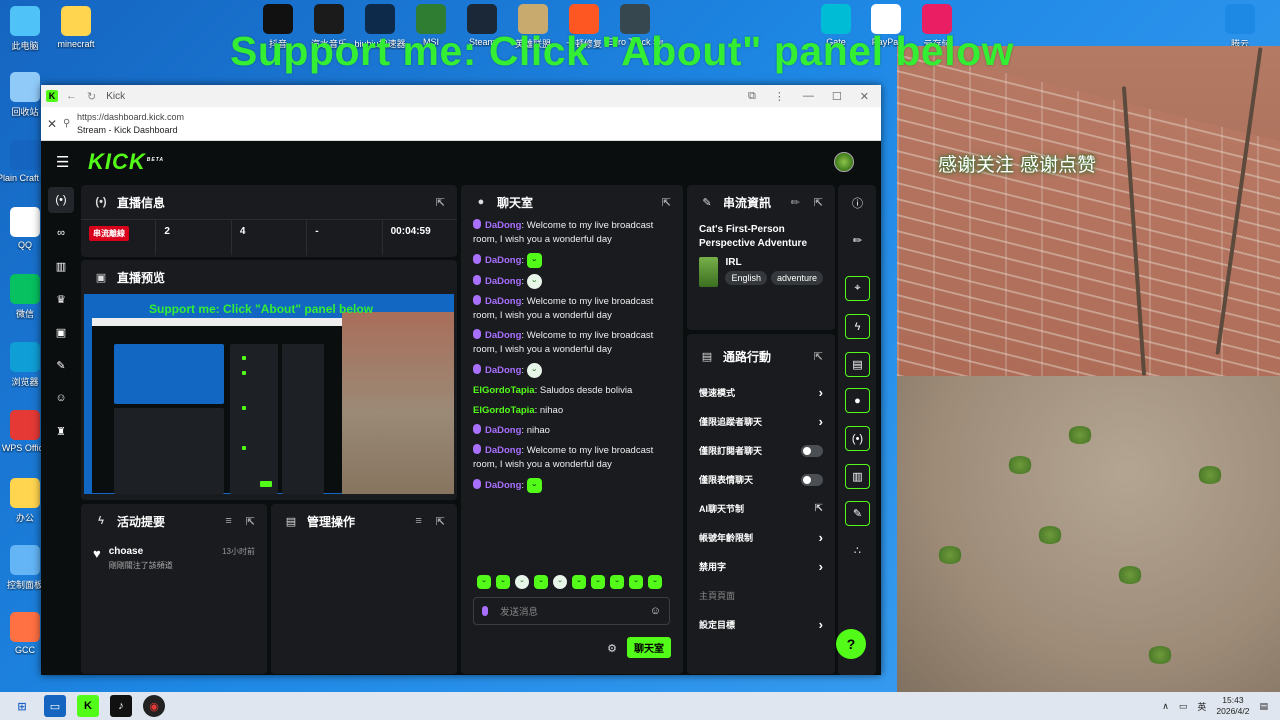 Image resolution: width=1280 pixels, height=720 pixels. Describe the element at coordinates (61, 431) in the screenshot. I see `community-icon: ♜` at that location.